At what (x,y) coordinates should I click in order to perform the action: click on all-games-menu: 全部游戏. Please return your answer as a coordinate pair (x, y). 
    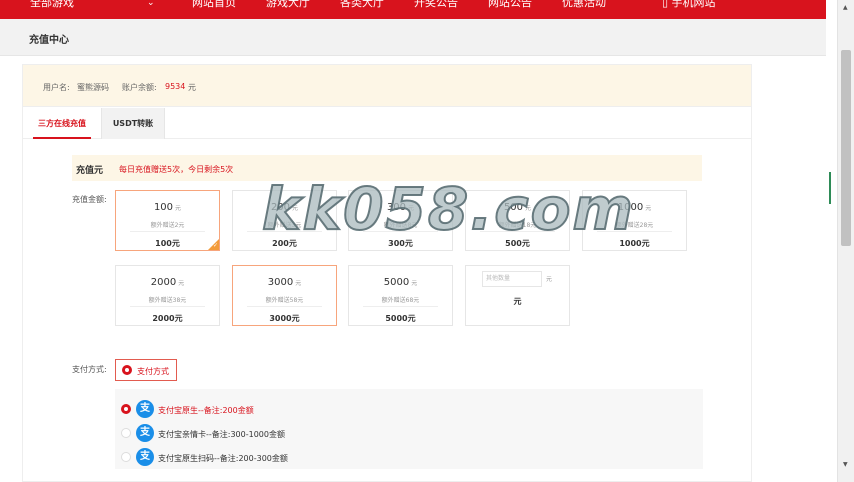
    Looking at the image, I should click on (52, 5).